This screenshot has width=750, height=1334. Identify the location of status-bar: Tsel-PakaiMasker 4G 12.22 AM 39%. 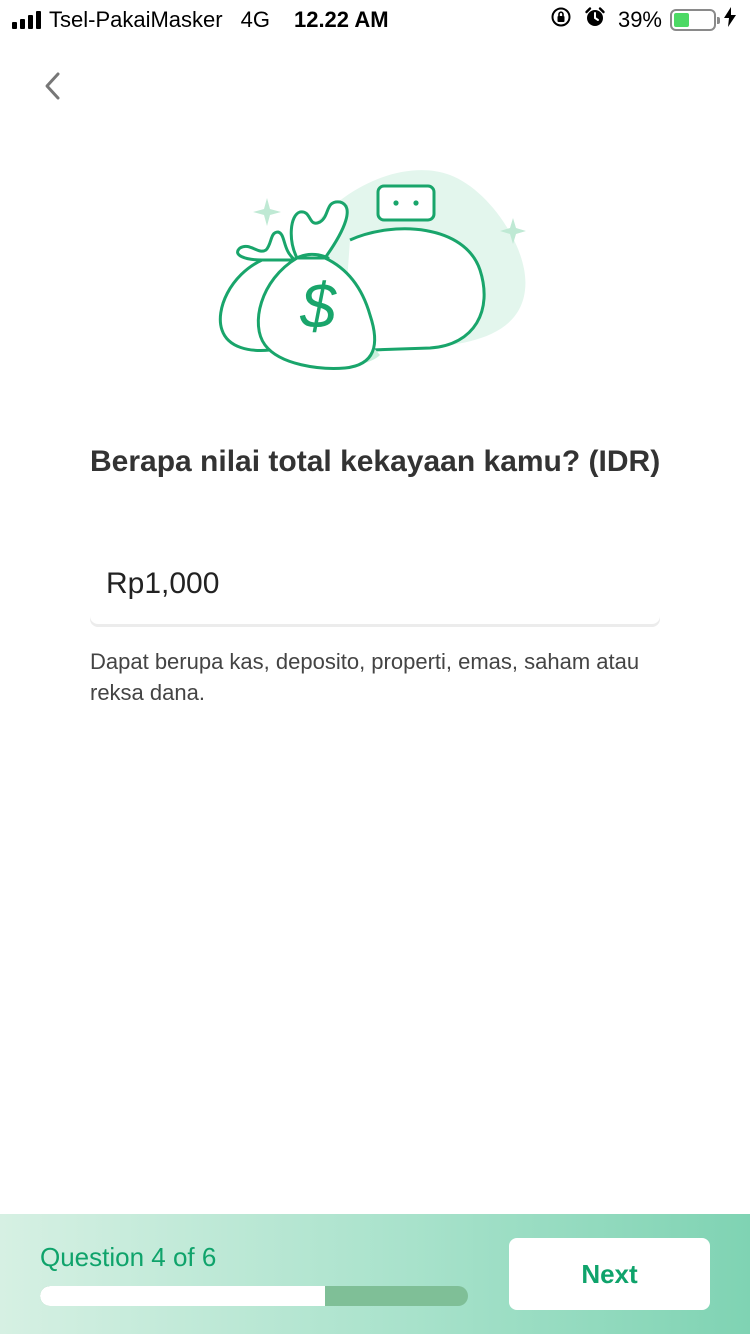
(375, 20).